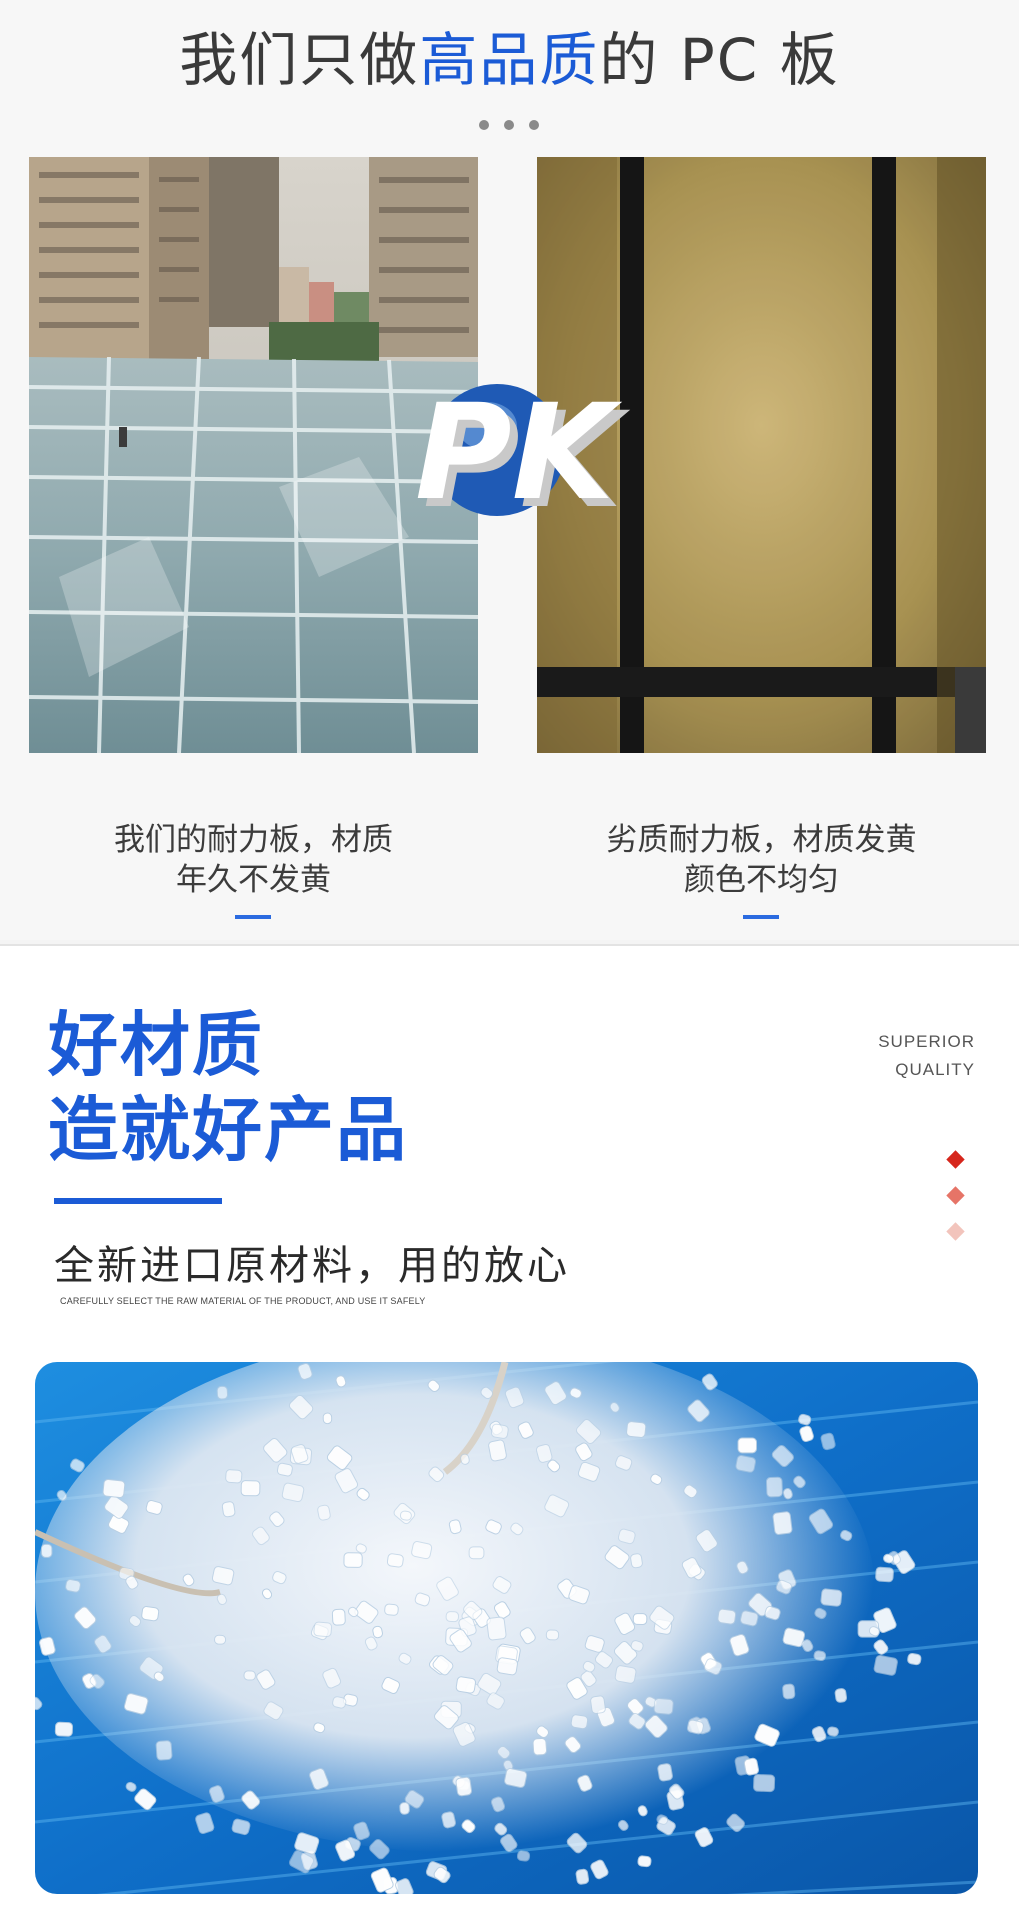 This screenshot has width=1019, height=1920. Describe the element at coordinates (253, 880) in the screenshot. I see `good-caption-line2: 年久不发黄` at that location.